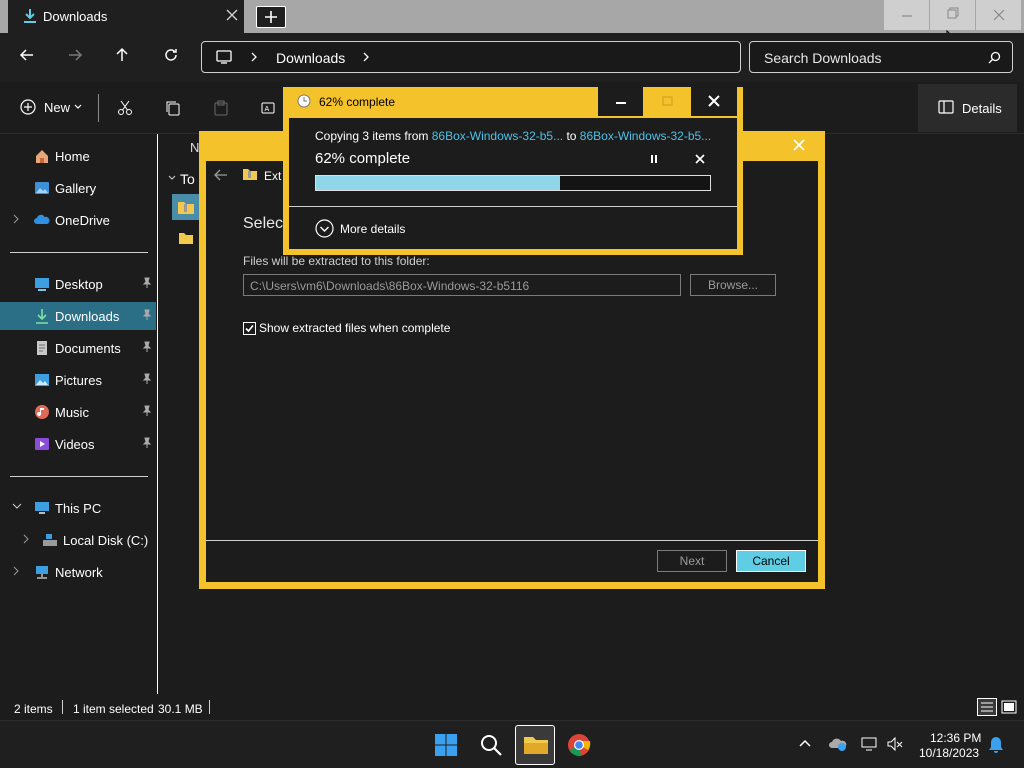 Image resolution: width=1024 pixels, height=768 pixels. Describe the element at coordinates (360, 228) in the screenshot. I see `more-details-toggle: More details` at that location.